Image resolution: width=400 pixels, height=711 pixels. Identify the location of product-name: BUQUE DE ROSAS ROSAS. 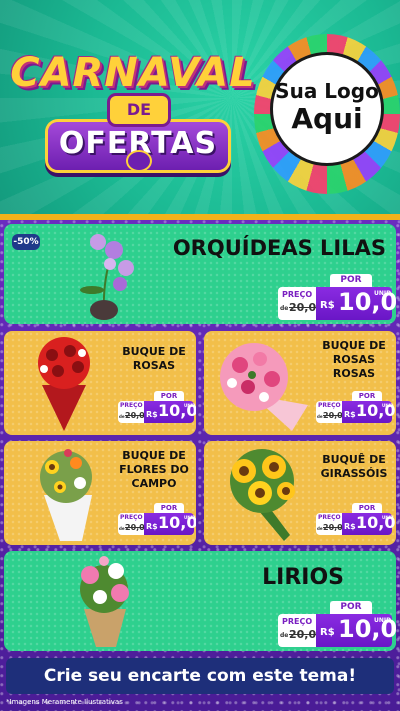
(354, 359).